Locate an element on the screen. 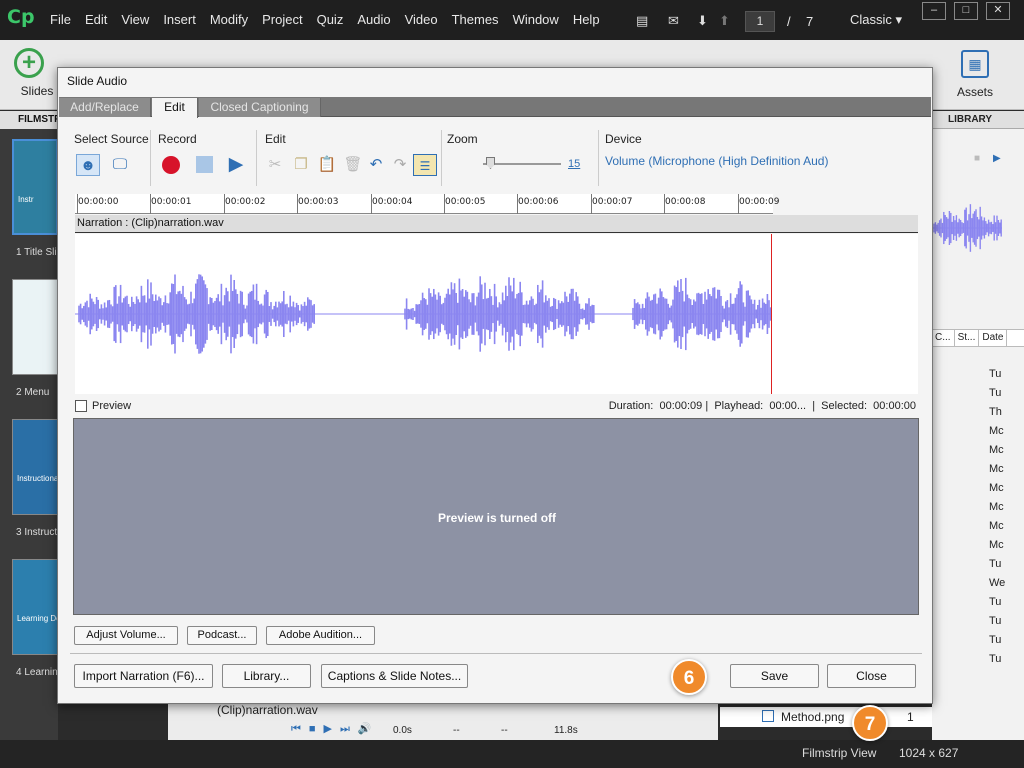 This screenshot has height=768, width=1024. total-slides: 7 is located at coordinates (810, 21).